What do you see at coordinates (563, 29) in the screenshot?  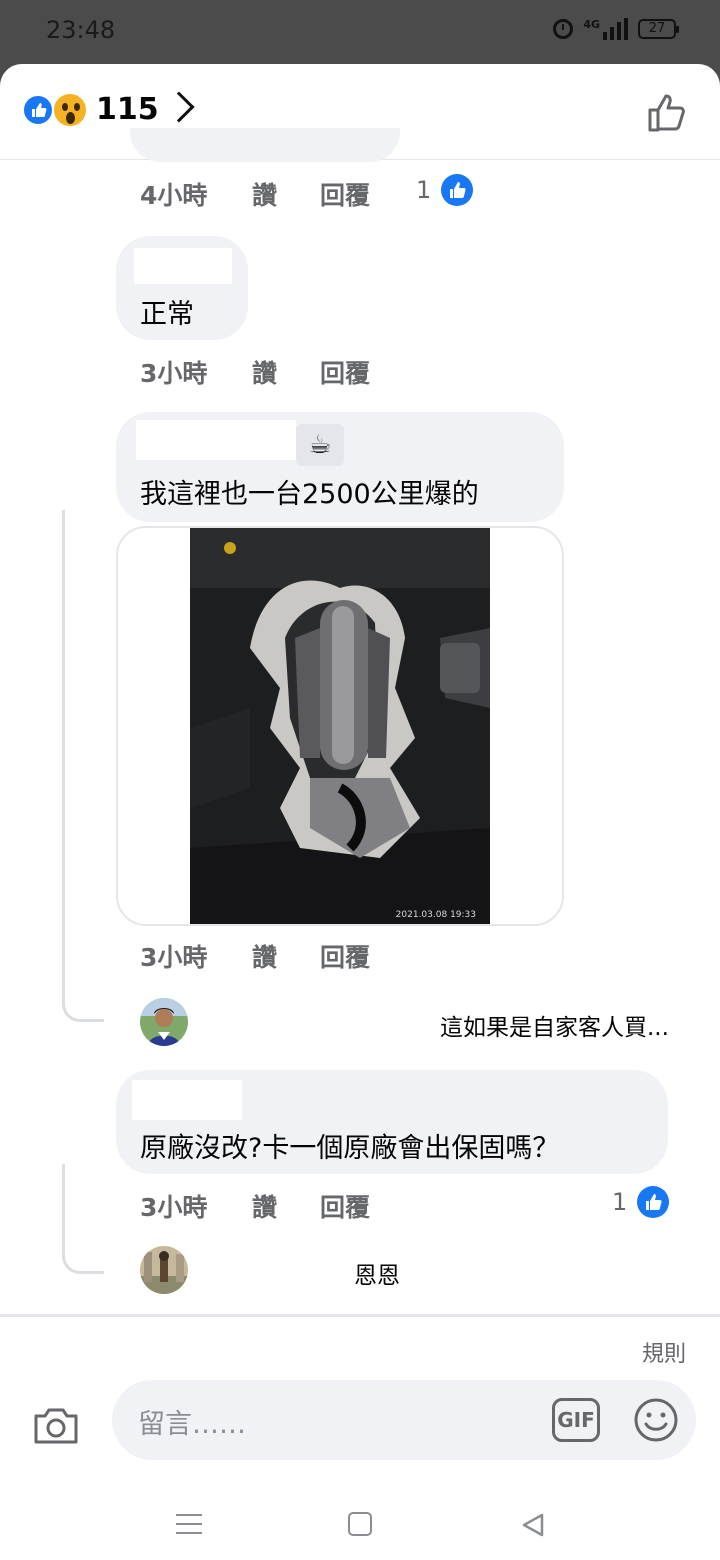 I see `alarm-icon` at bounding box center [563, 29].